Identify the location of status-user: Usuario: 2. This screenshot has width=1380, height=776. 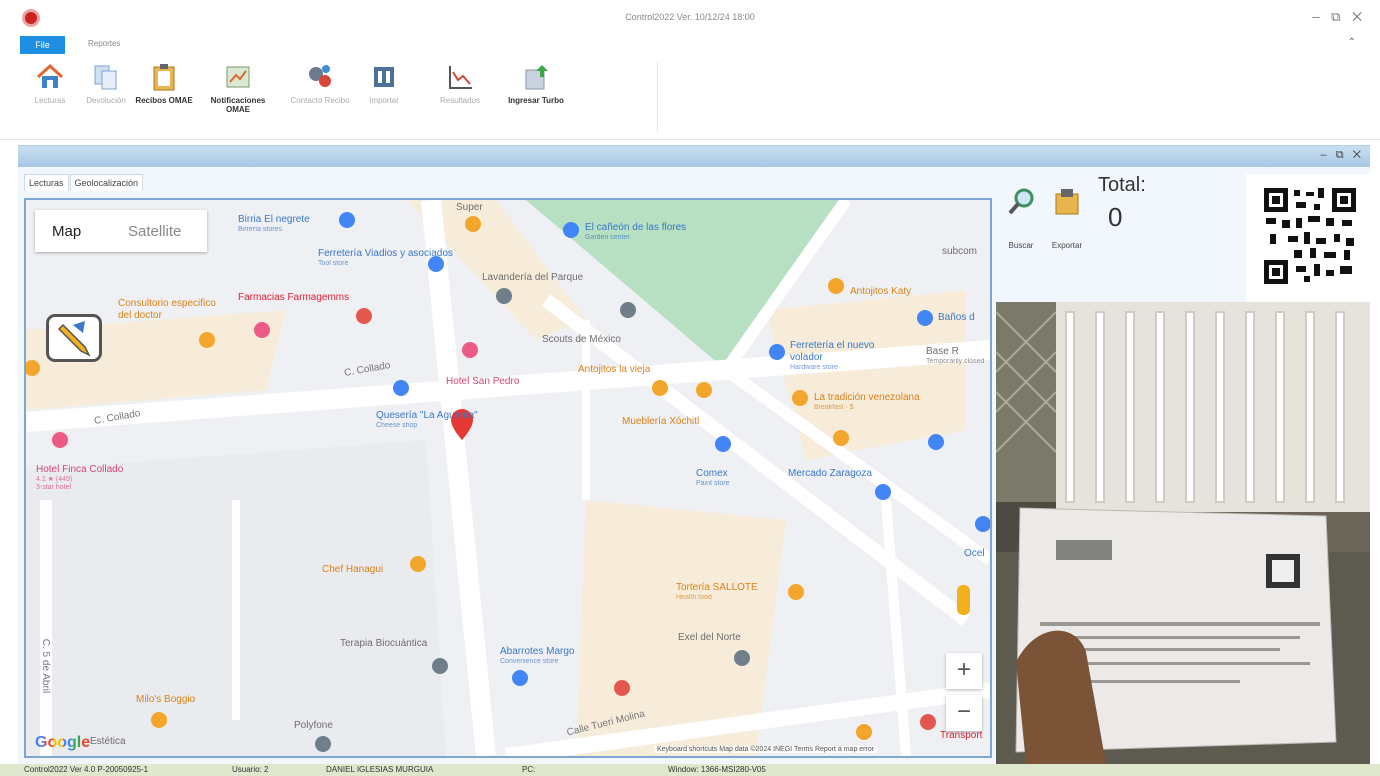
(250, 769).